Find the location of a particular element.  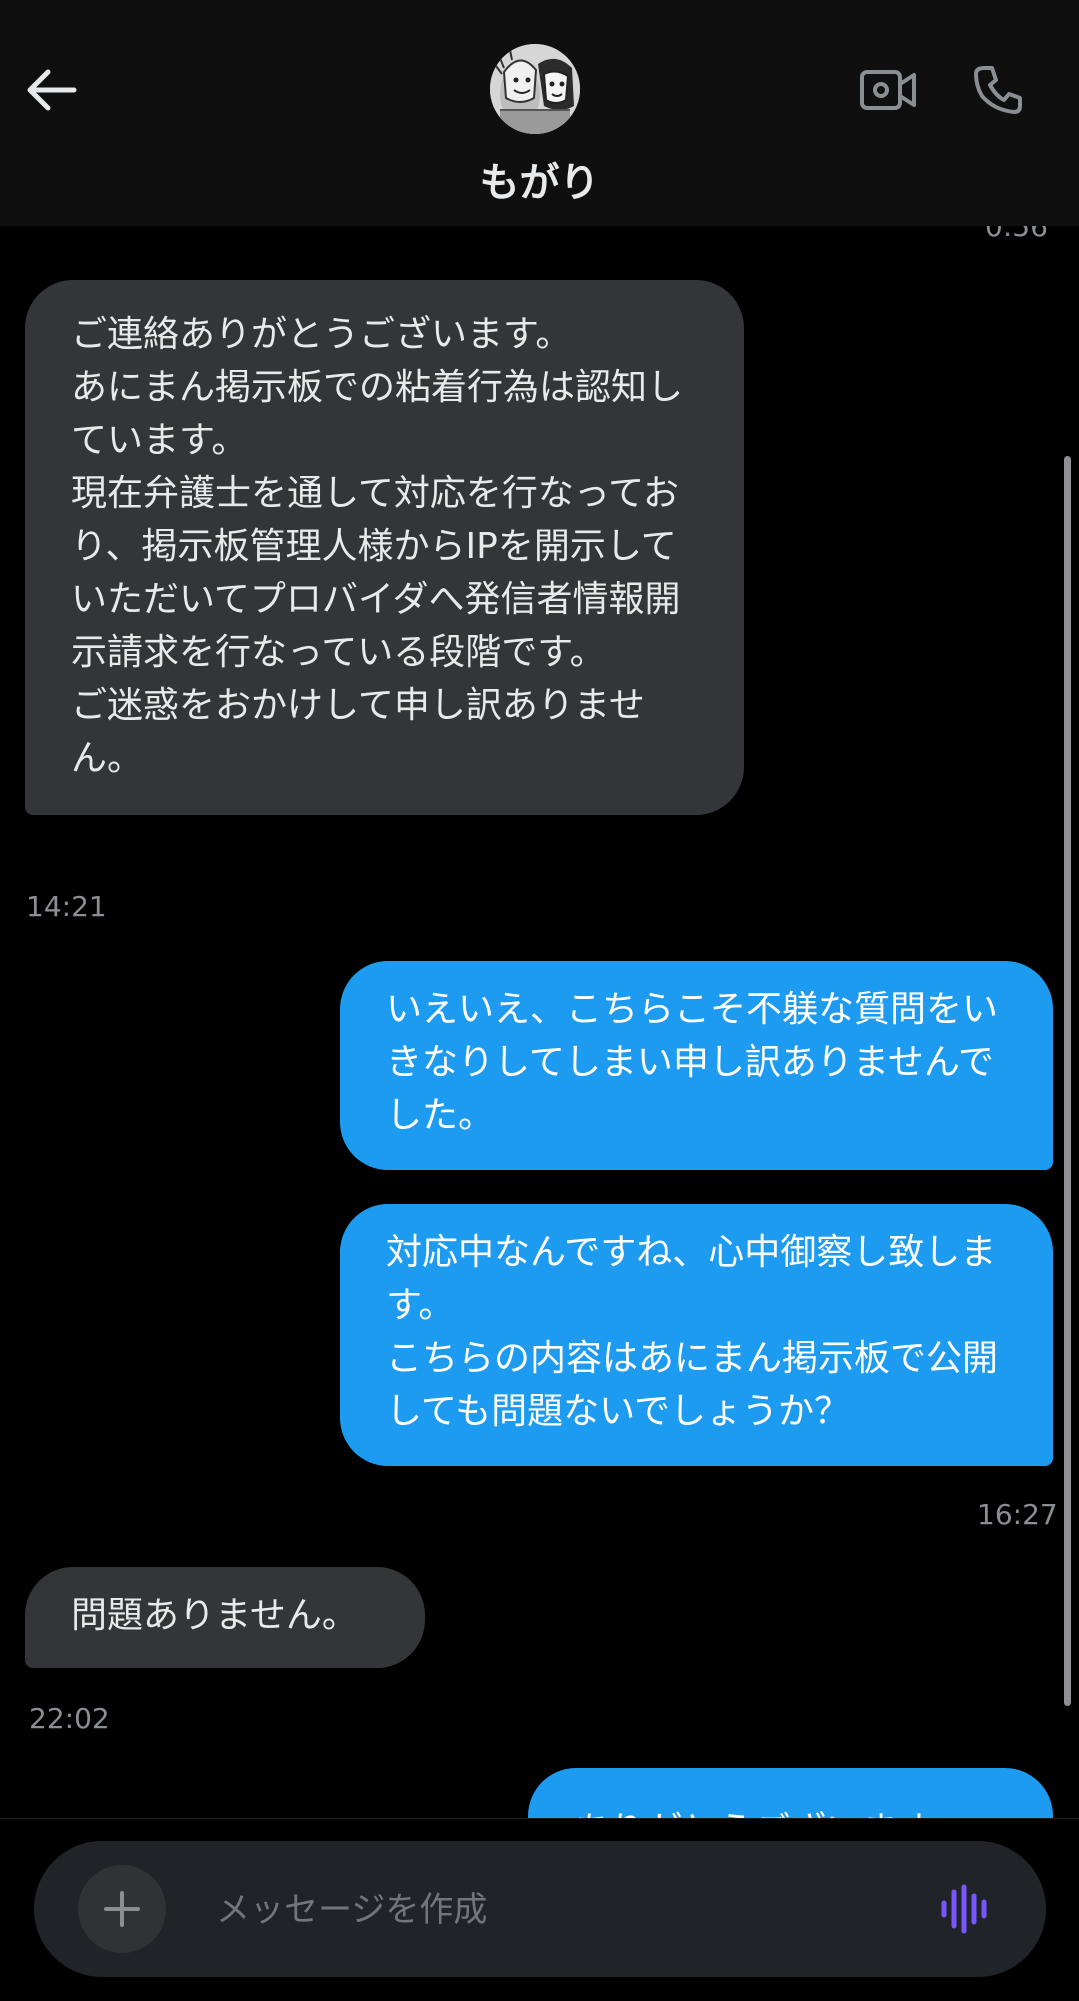

contact-name: もがり is located at coordinates (539, 179).